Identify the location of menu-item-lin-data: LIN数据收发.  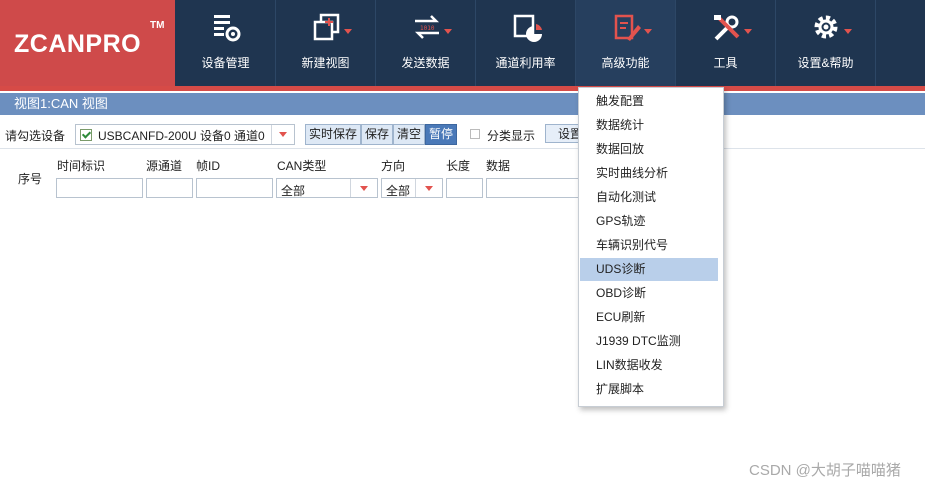
(649, 365).